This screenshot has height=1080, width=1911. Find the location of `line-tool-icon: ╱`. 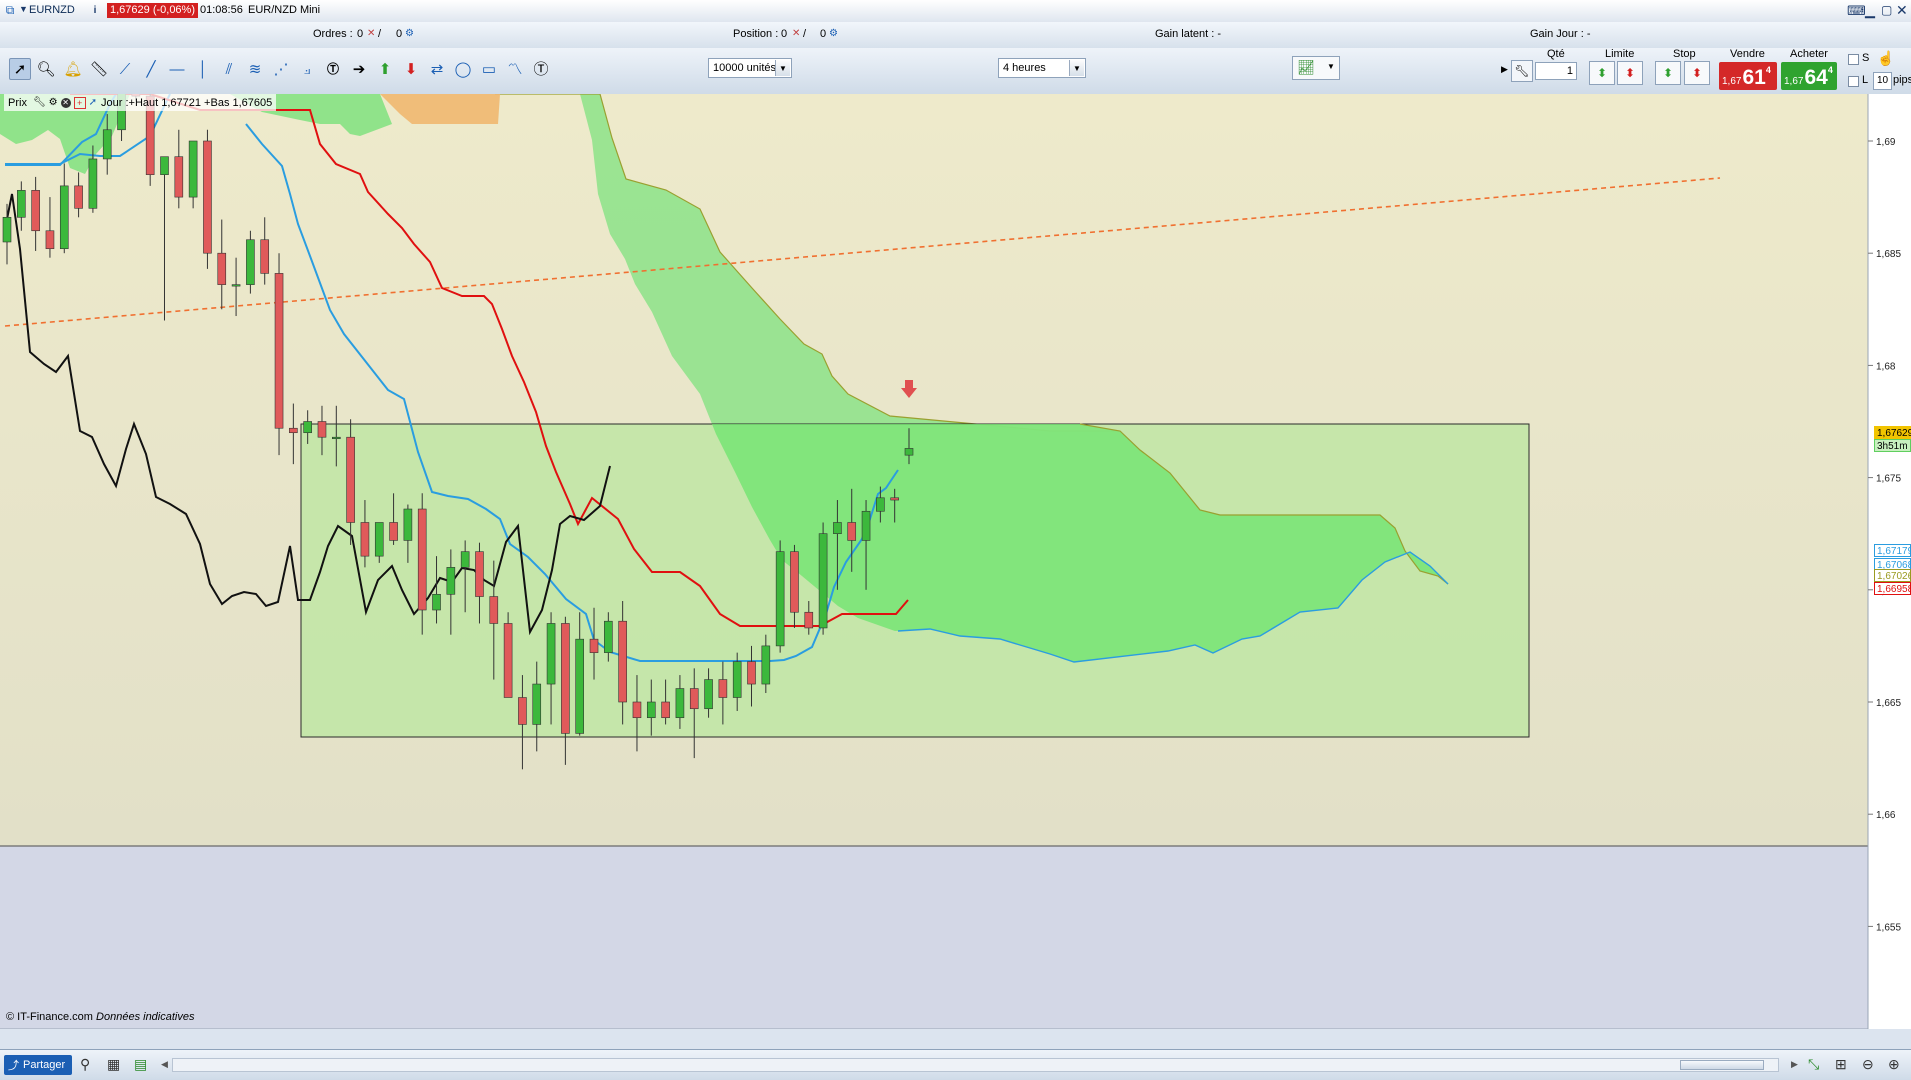

line-tool-icon: ╱ is located at coordinates (151, 69).